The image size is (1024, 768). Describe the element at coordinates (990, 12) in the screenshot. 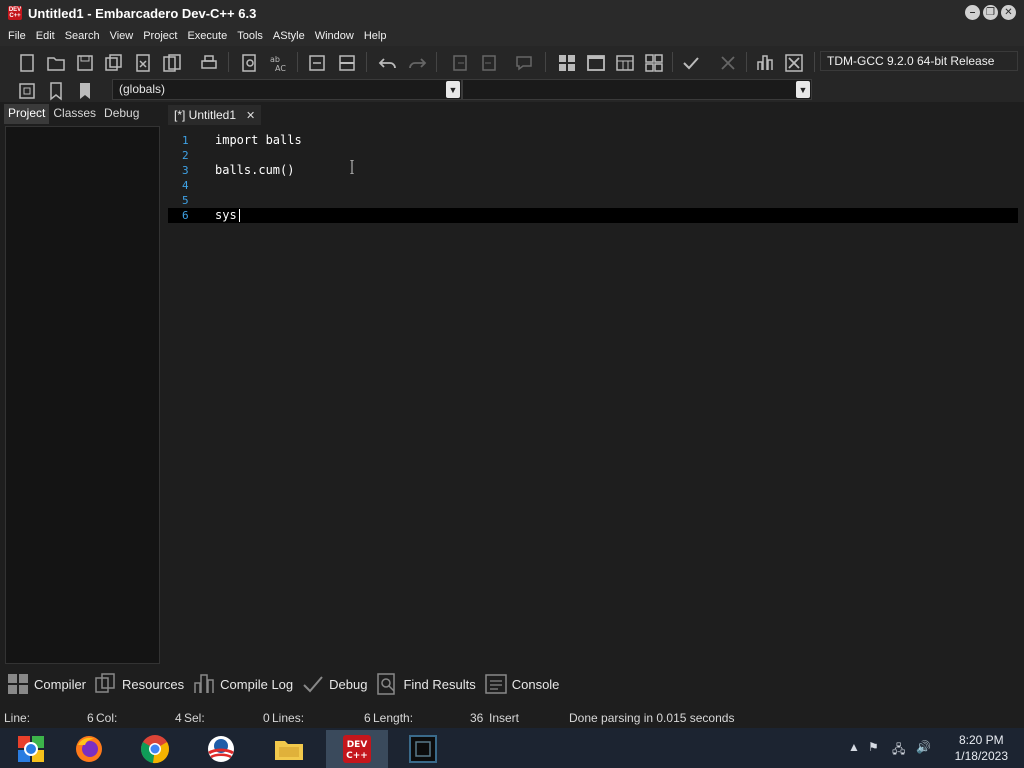

I see `restore-button: ❐` at that location.